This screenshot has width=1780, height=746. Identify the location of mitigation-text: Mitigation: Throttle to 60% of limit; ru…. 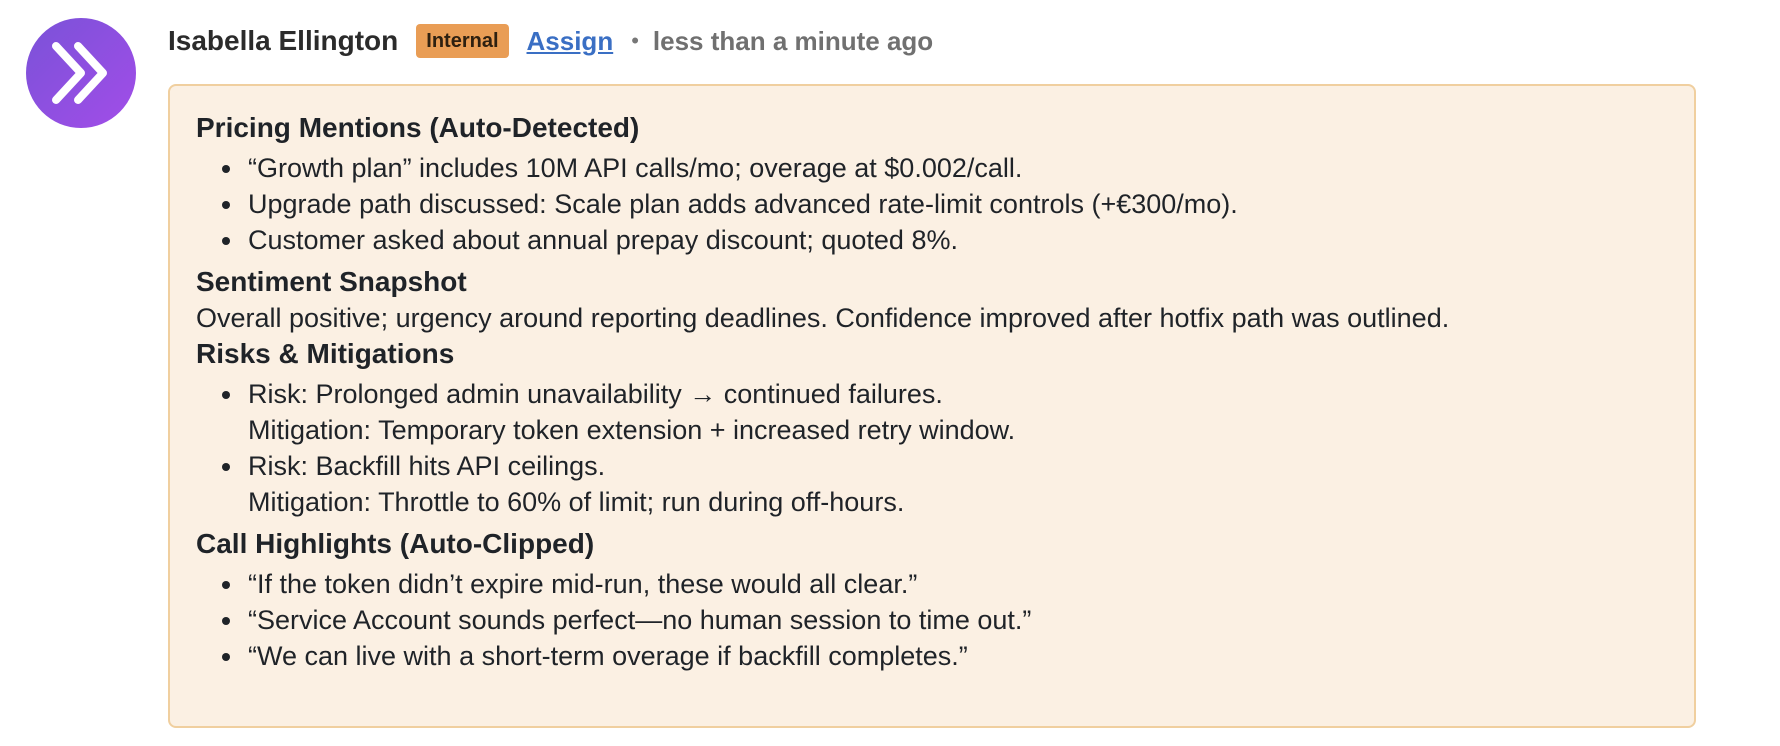
(576, 502).